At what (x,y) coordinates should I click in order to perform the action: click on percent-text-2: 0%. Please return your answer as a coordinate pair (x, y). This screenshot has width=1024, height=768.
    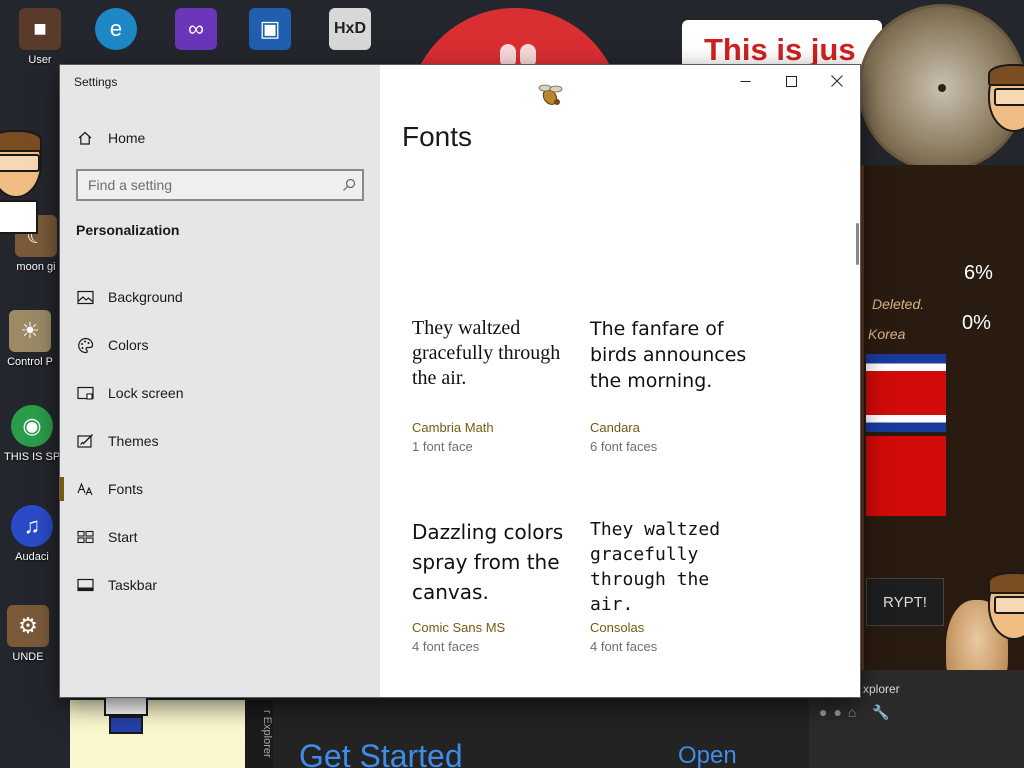
    Looking at the image, I should click on (976, 323).